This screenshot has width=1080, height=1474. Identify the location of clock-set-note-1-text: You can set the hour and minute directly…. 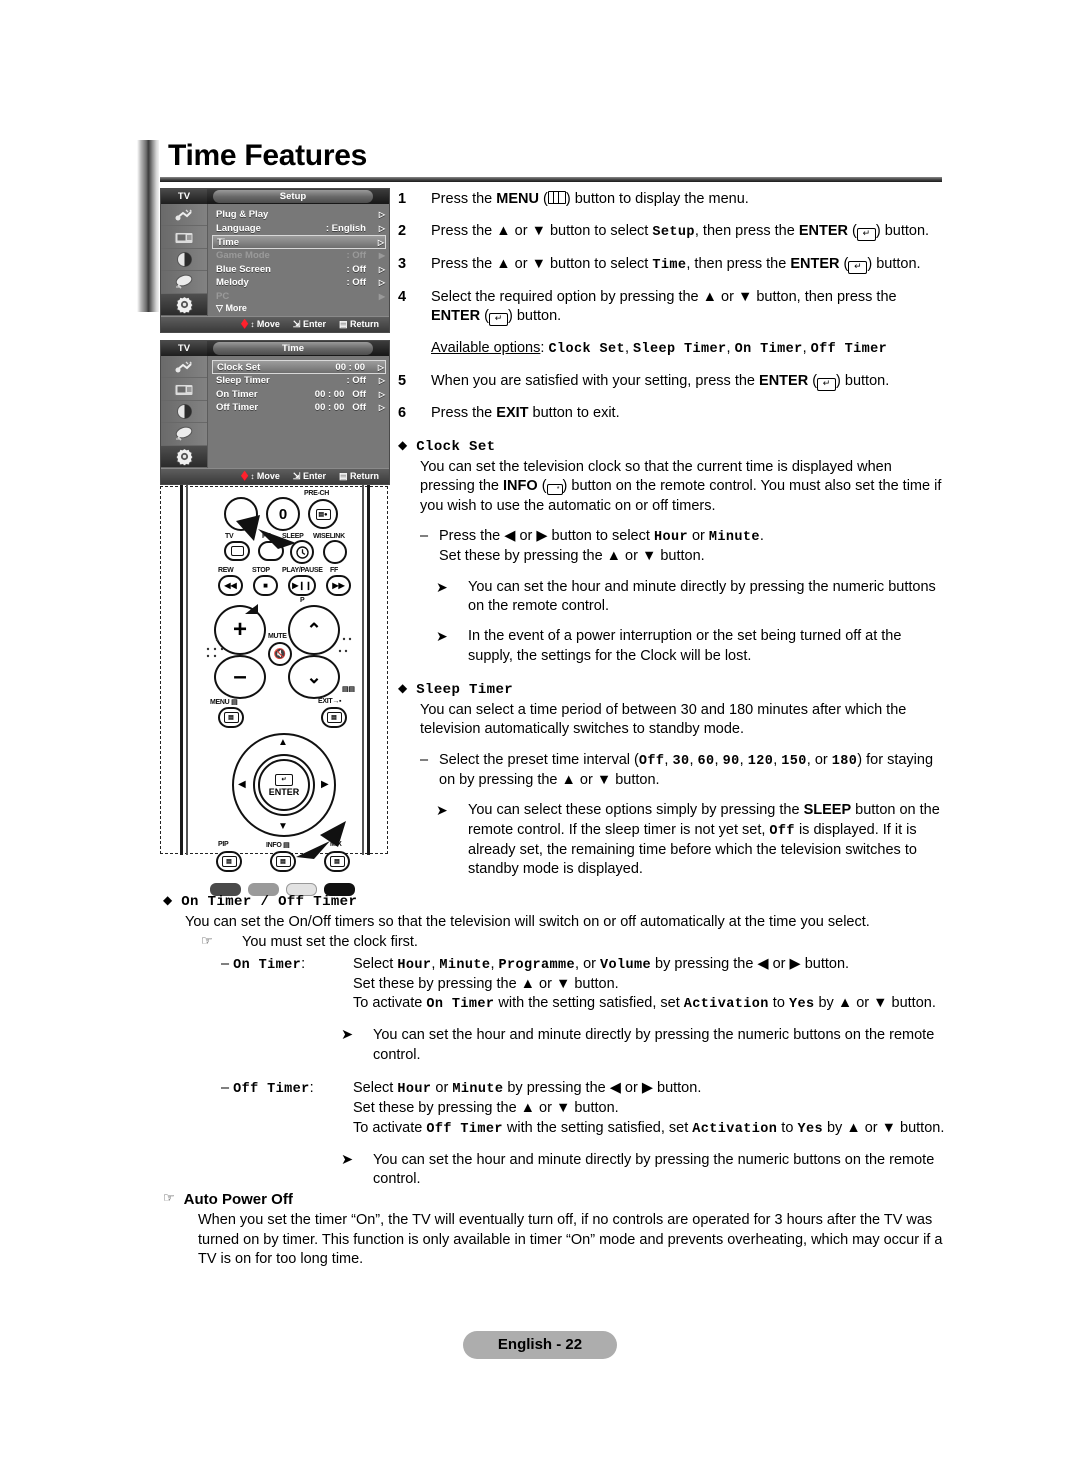
(702, 596).